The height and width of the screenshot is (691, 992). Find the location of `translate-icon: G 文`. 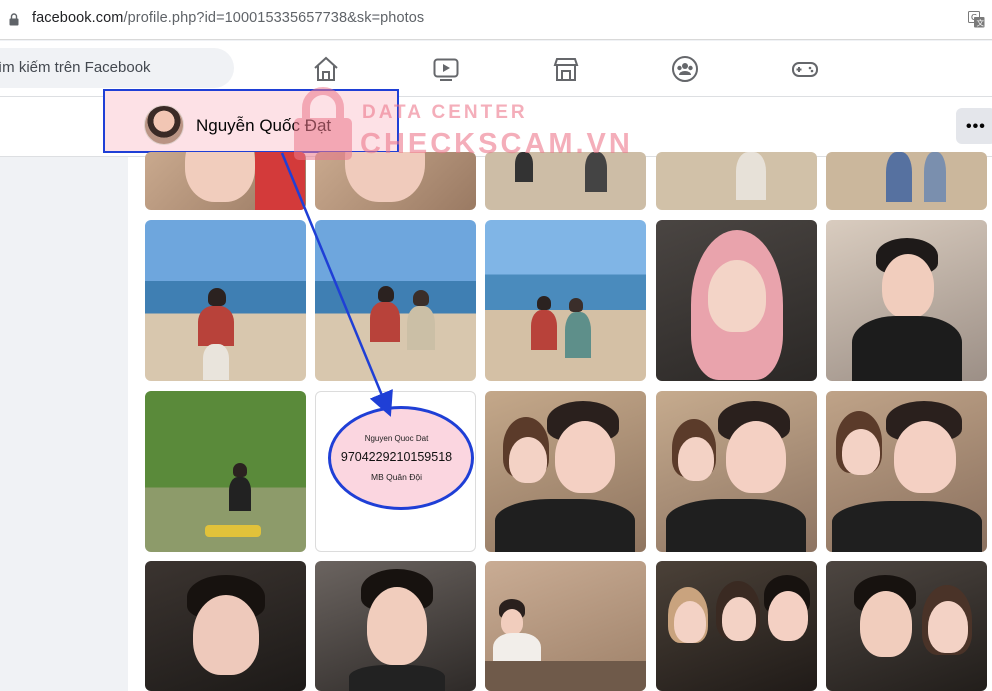

translate-icon: G 文 is located at coordinates (976, 19).